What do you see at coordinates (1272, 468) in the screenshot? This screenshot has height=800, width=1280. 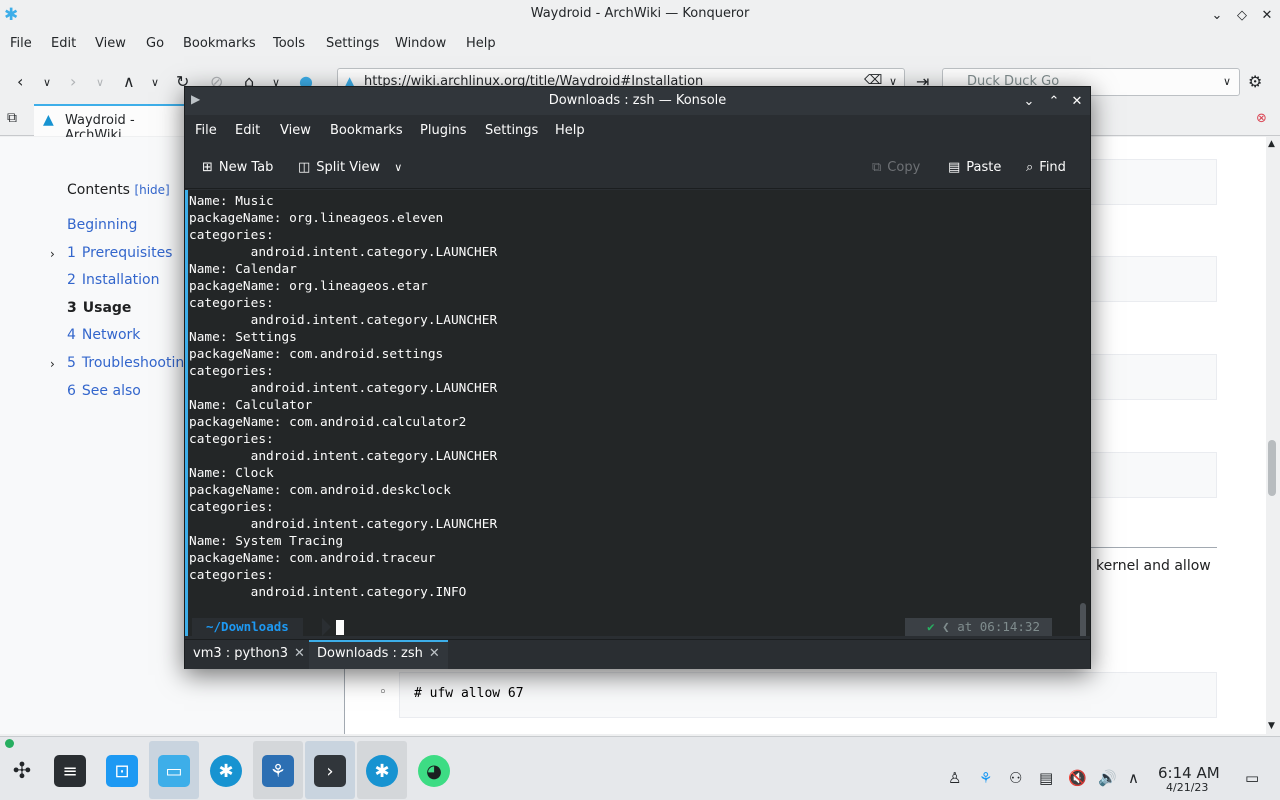 I see `page-scrollbar-thumb` at bounding box center [1272, 468].